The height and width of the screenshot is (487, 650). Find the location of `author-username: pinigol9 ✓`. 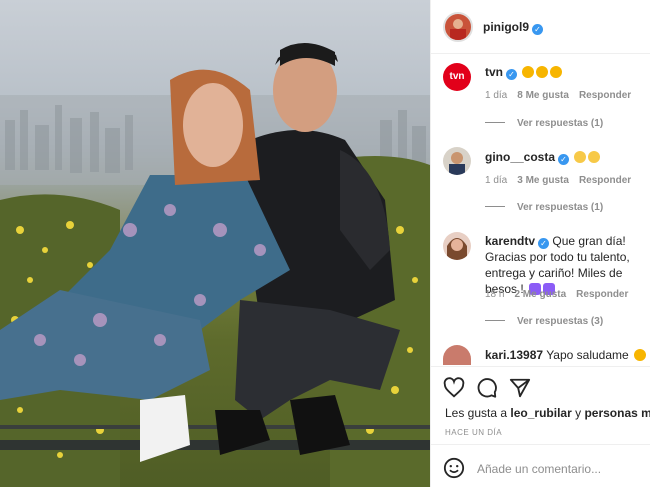

author-username: pinigol9 ✓ is located at coordinates (513, 27).